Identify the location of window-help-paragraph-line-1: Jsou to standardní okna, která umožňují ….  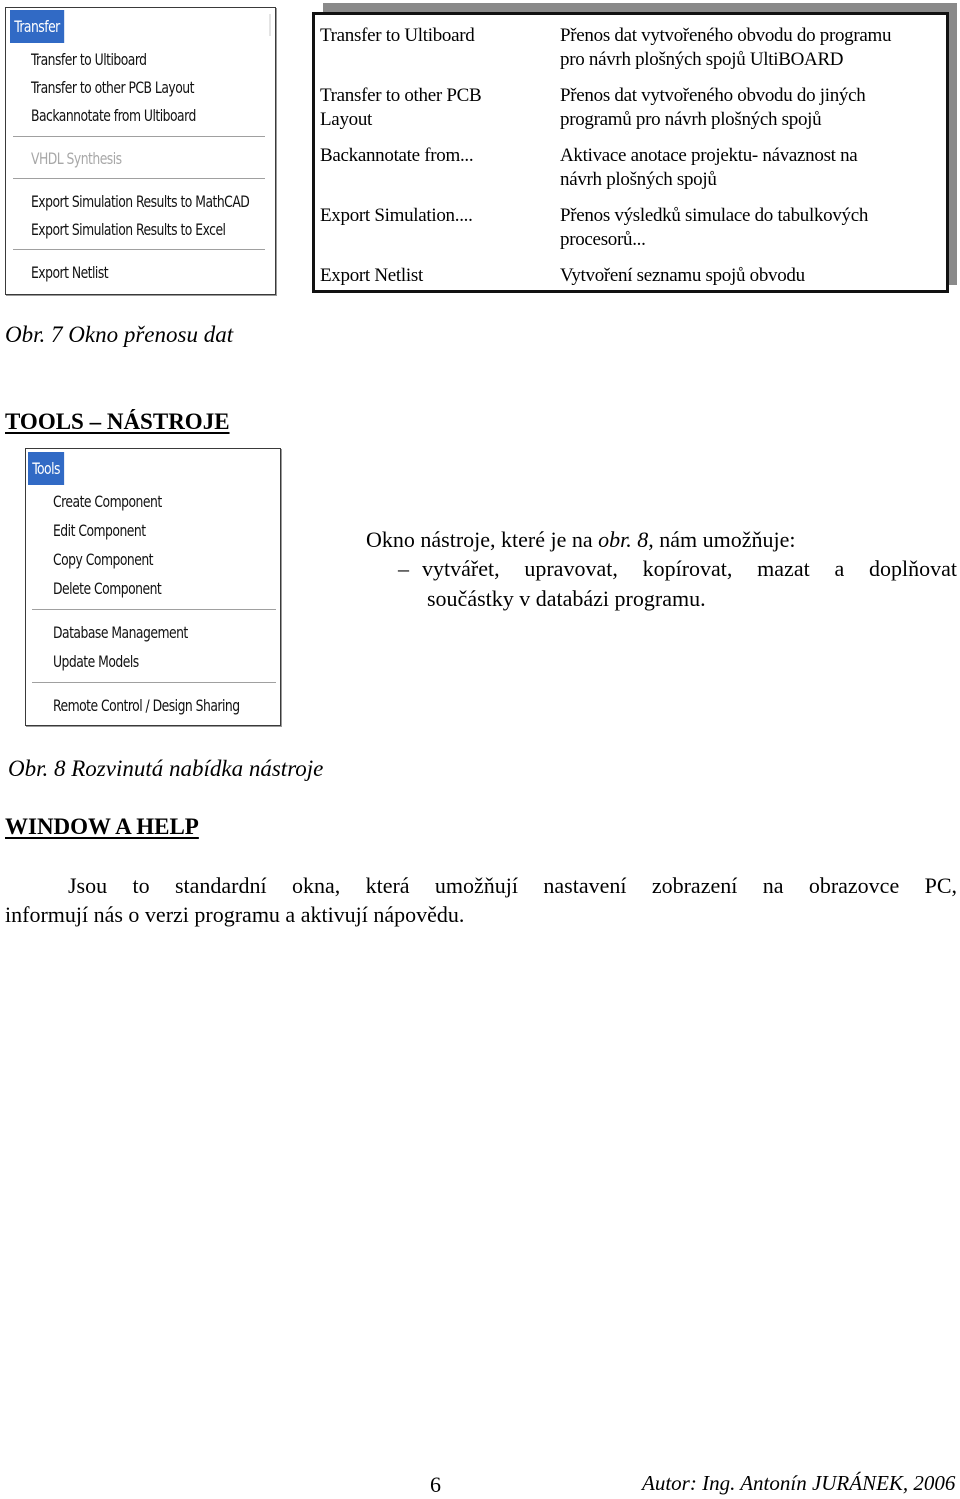
(512, 885).